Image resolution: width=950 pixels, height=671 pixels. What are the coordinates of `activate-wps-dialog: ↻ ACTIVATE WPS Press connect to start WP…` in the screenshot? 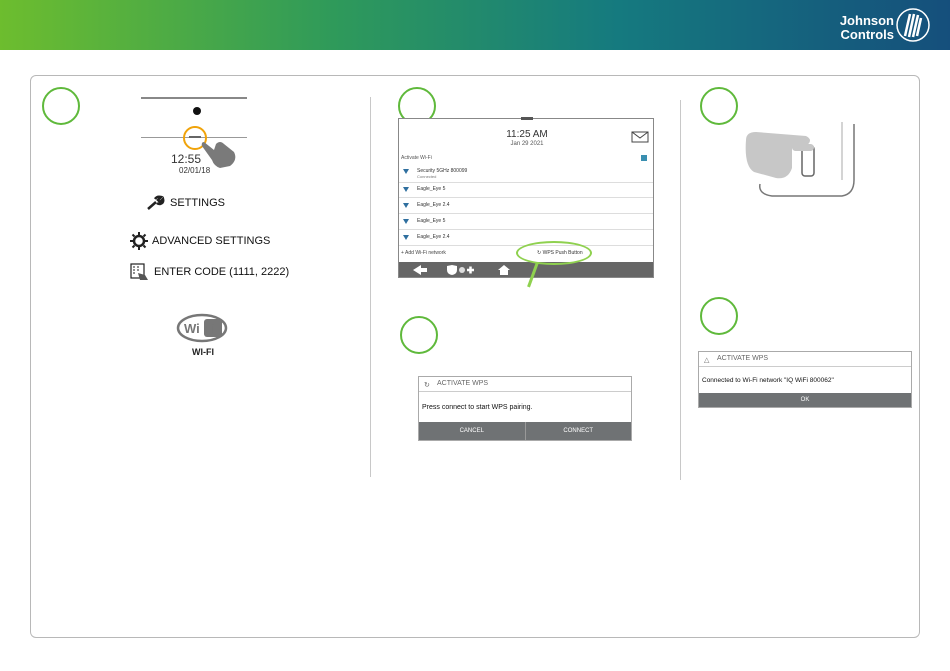 It's located at (525, 408).